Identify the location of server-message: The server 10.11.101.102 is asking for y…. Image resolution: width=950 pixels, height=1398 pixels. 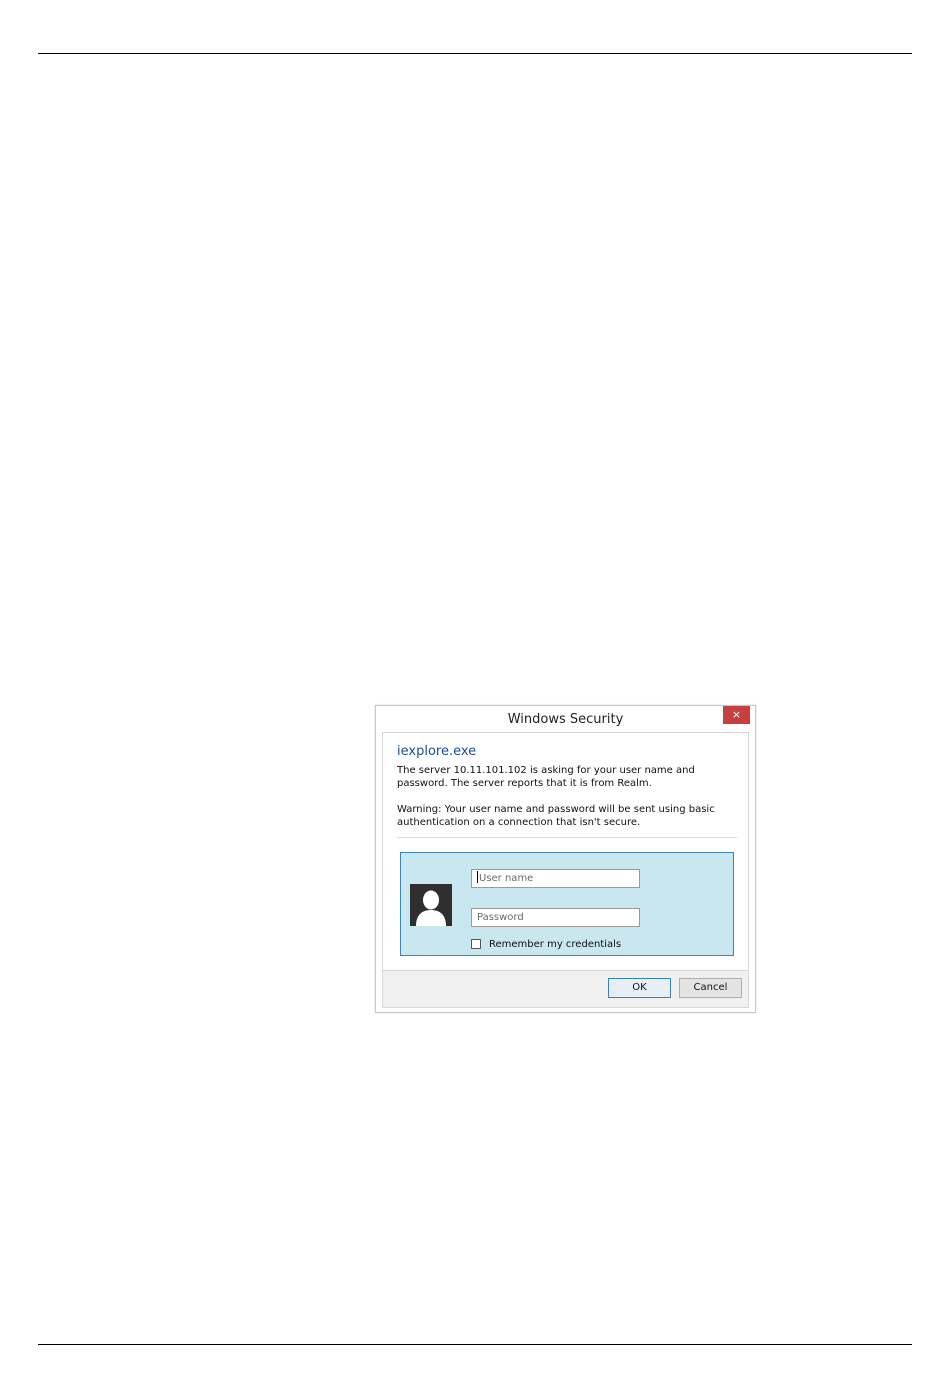
(546, 777).